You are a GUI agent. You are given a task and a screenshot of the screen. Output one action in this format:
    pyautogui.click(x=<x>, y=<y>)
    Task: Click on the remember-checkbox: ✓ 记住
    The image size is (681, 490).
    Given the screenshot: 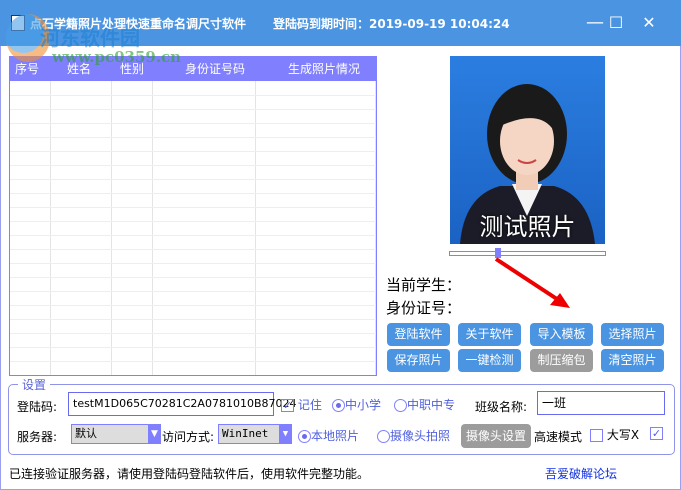 What is the action you would take?
    pyautogui.click(x=301, y=404)
    